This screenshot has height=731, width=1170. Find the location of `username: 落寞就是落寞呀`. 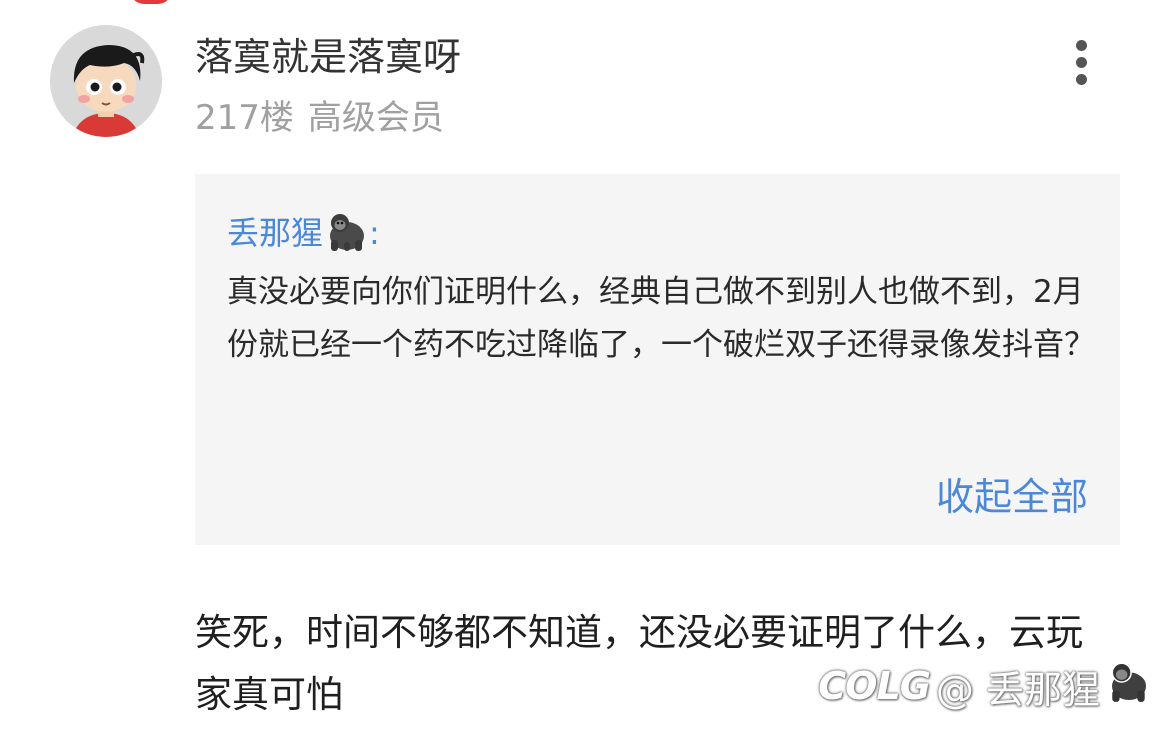

username: 落寞就是落寞呀 is located at coordinates (328, 57).